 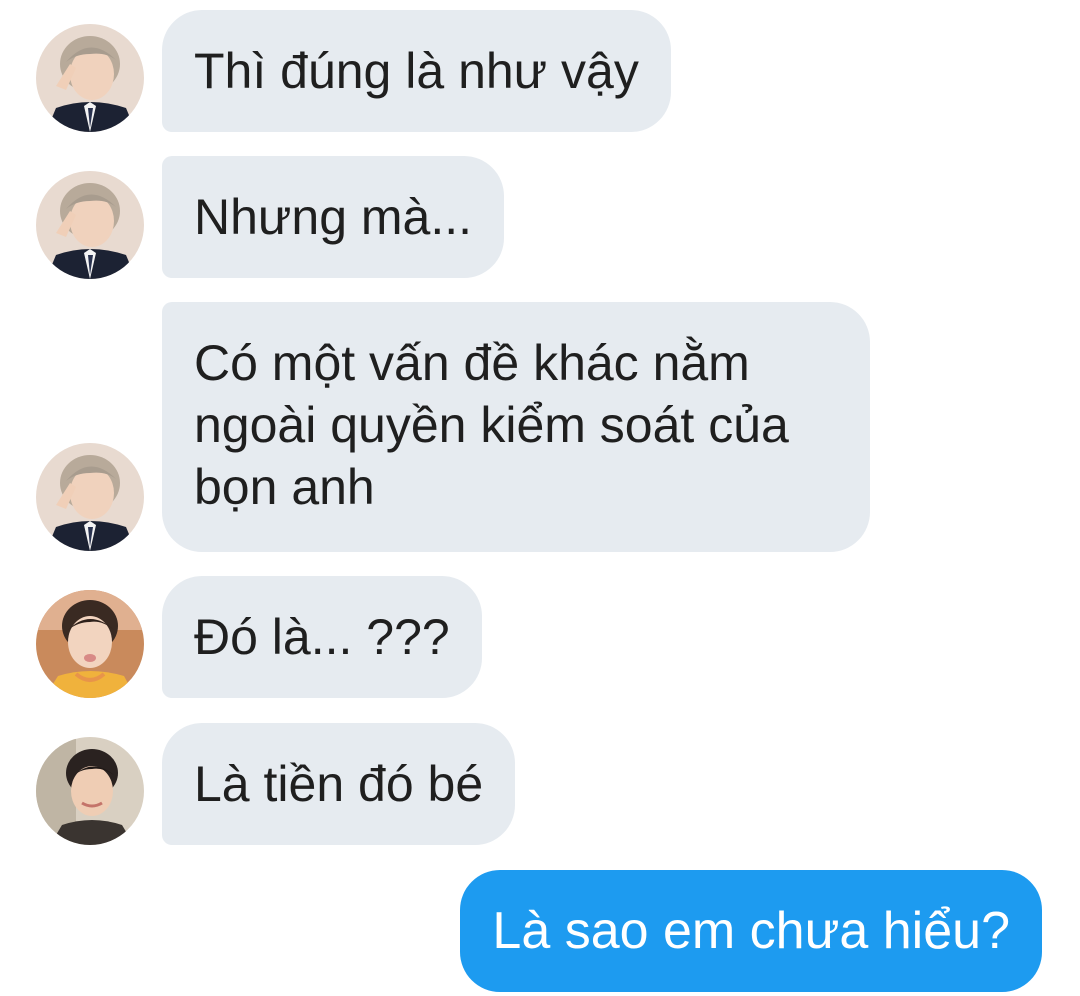 What do you see at coordinates (416, 71) in the screenshot?
I see `incoming-message: Thì đúng là như vậy` at bounding box center [416, 71].